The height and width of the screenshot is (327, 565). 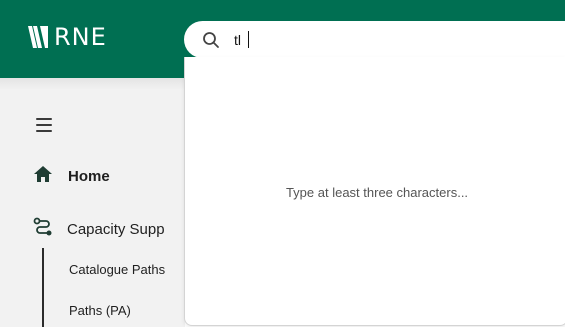 What do you see at coordinates (80, 37) in the screenshot?
I see `logo-text: RNE` at bounding box center [80, 37].